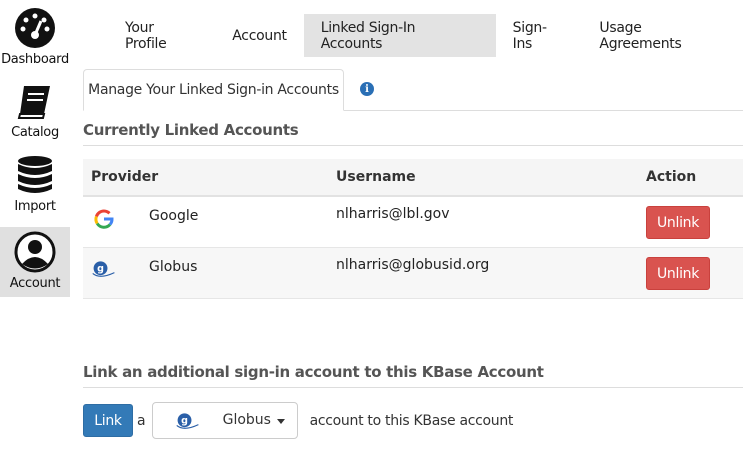 The image size is (743, 456). I want to click on link-button: Link, so click(108, 420).